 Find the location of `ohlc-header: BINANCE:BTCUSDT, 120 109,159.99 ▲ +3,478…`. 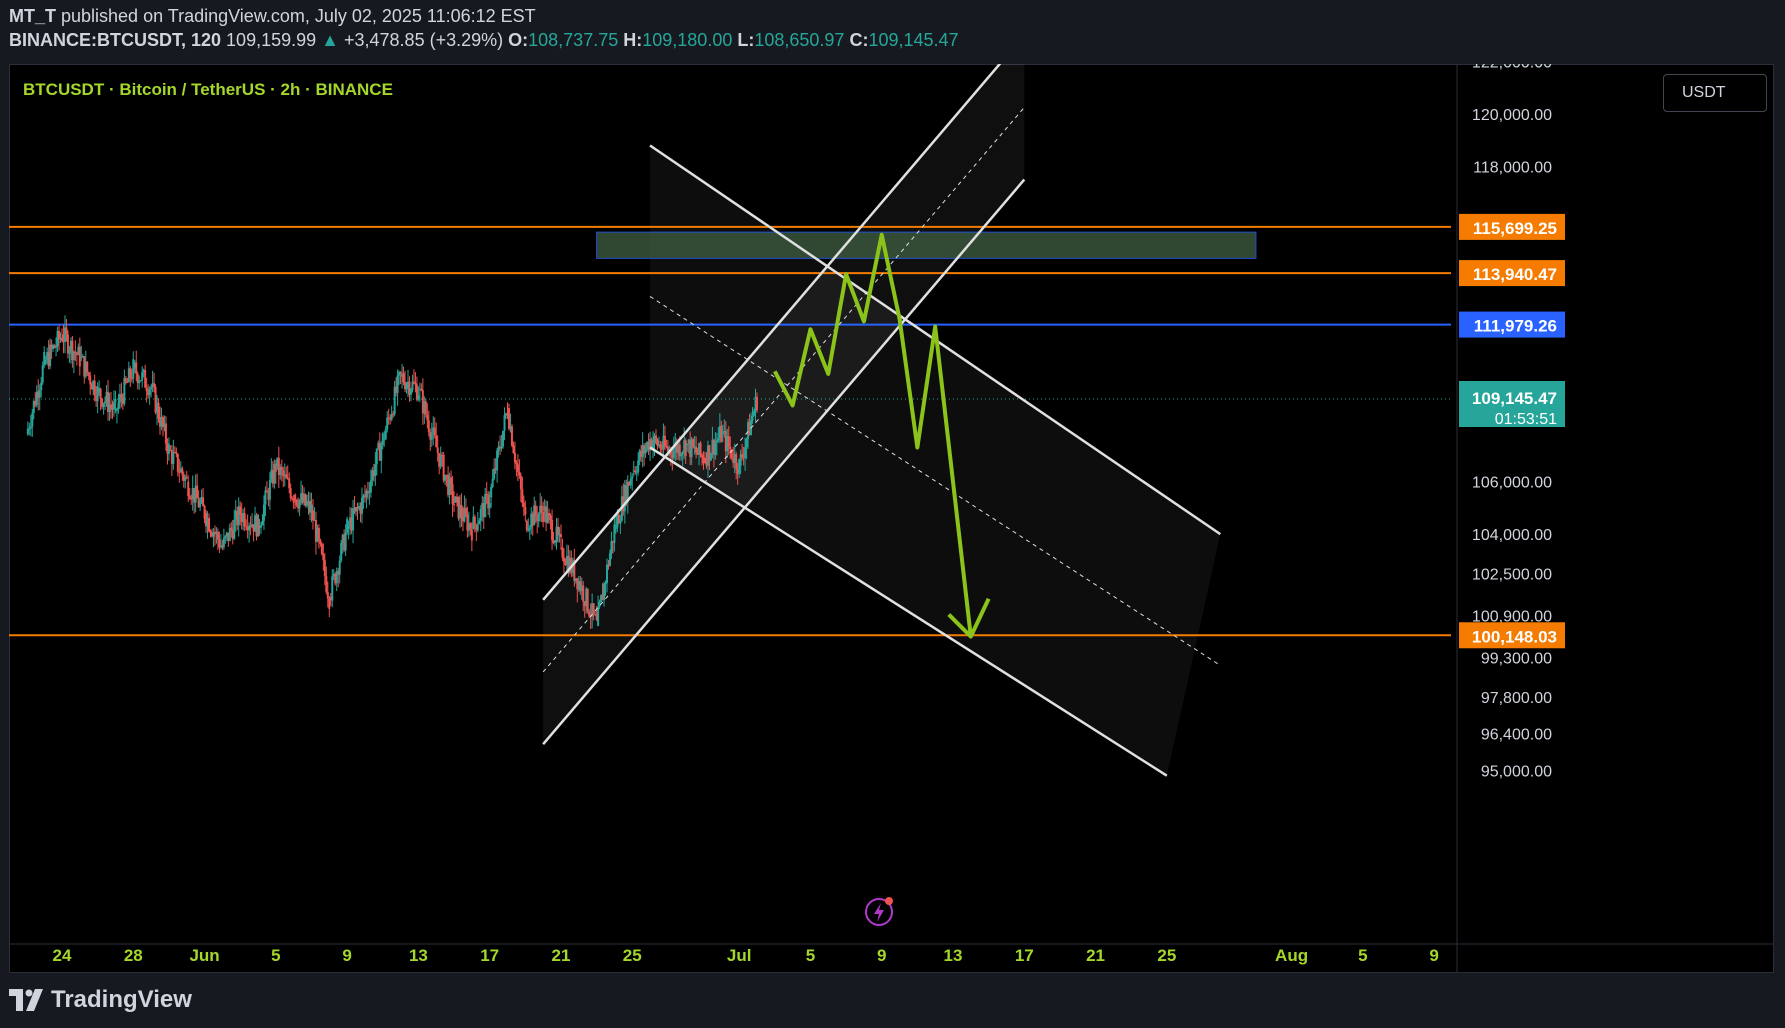

ohlc-header: BINANCE:BTCUSDT, 120 109,159.99 ▲ +3,478… is located at coordinates (484, 40).